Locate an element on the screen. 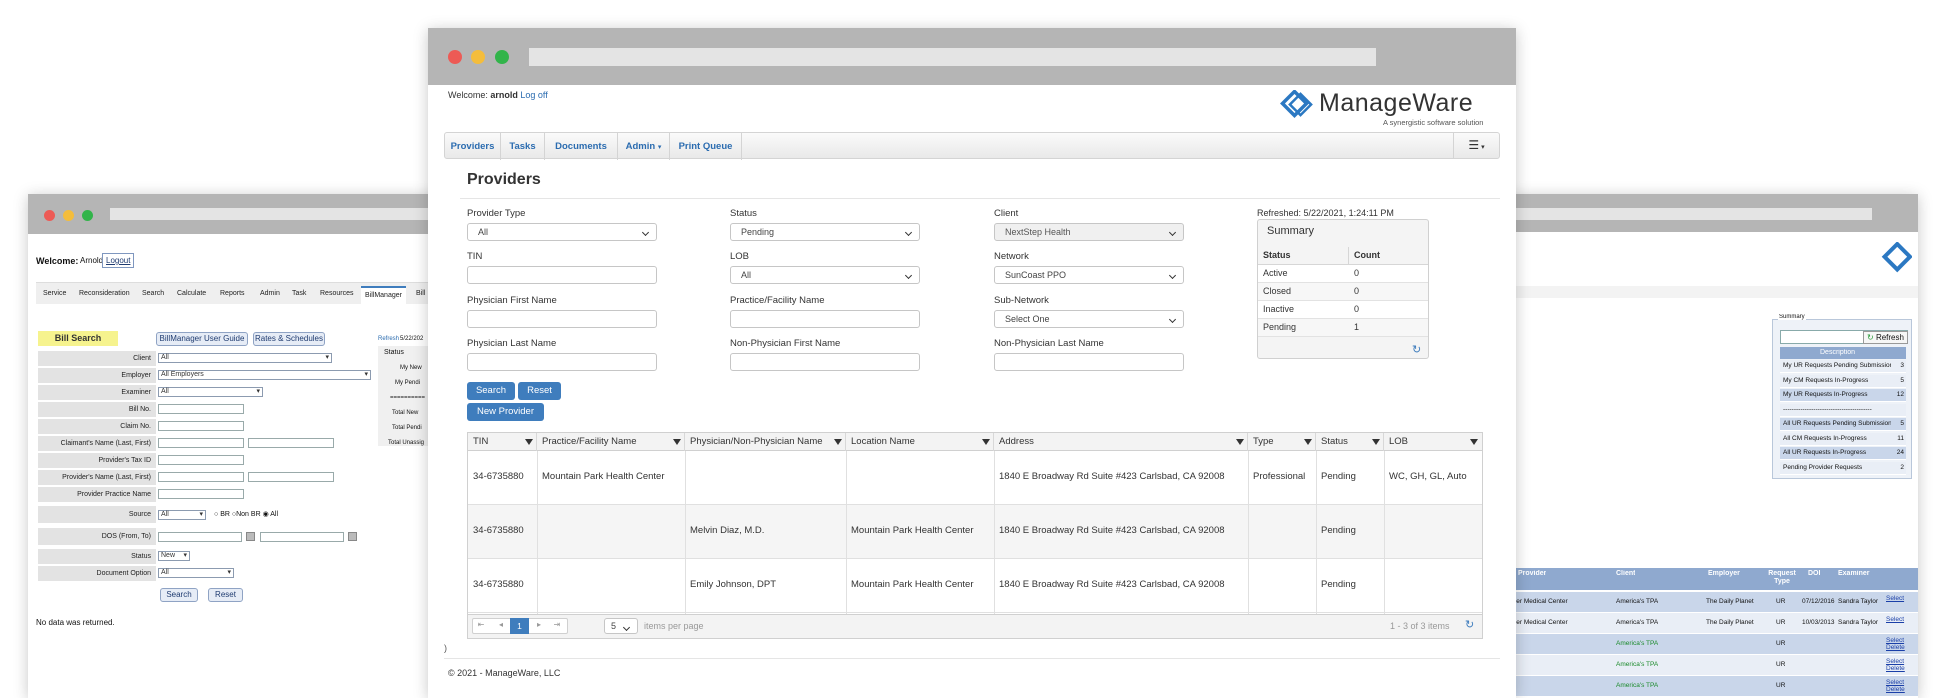 The width and height of the screenshot is (1946, 698). col-physician: Physician/Non-Physician Name is located at coordinates (765, 442).